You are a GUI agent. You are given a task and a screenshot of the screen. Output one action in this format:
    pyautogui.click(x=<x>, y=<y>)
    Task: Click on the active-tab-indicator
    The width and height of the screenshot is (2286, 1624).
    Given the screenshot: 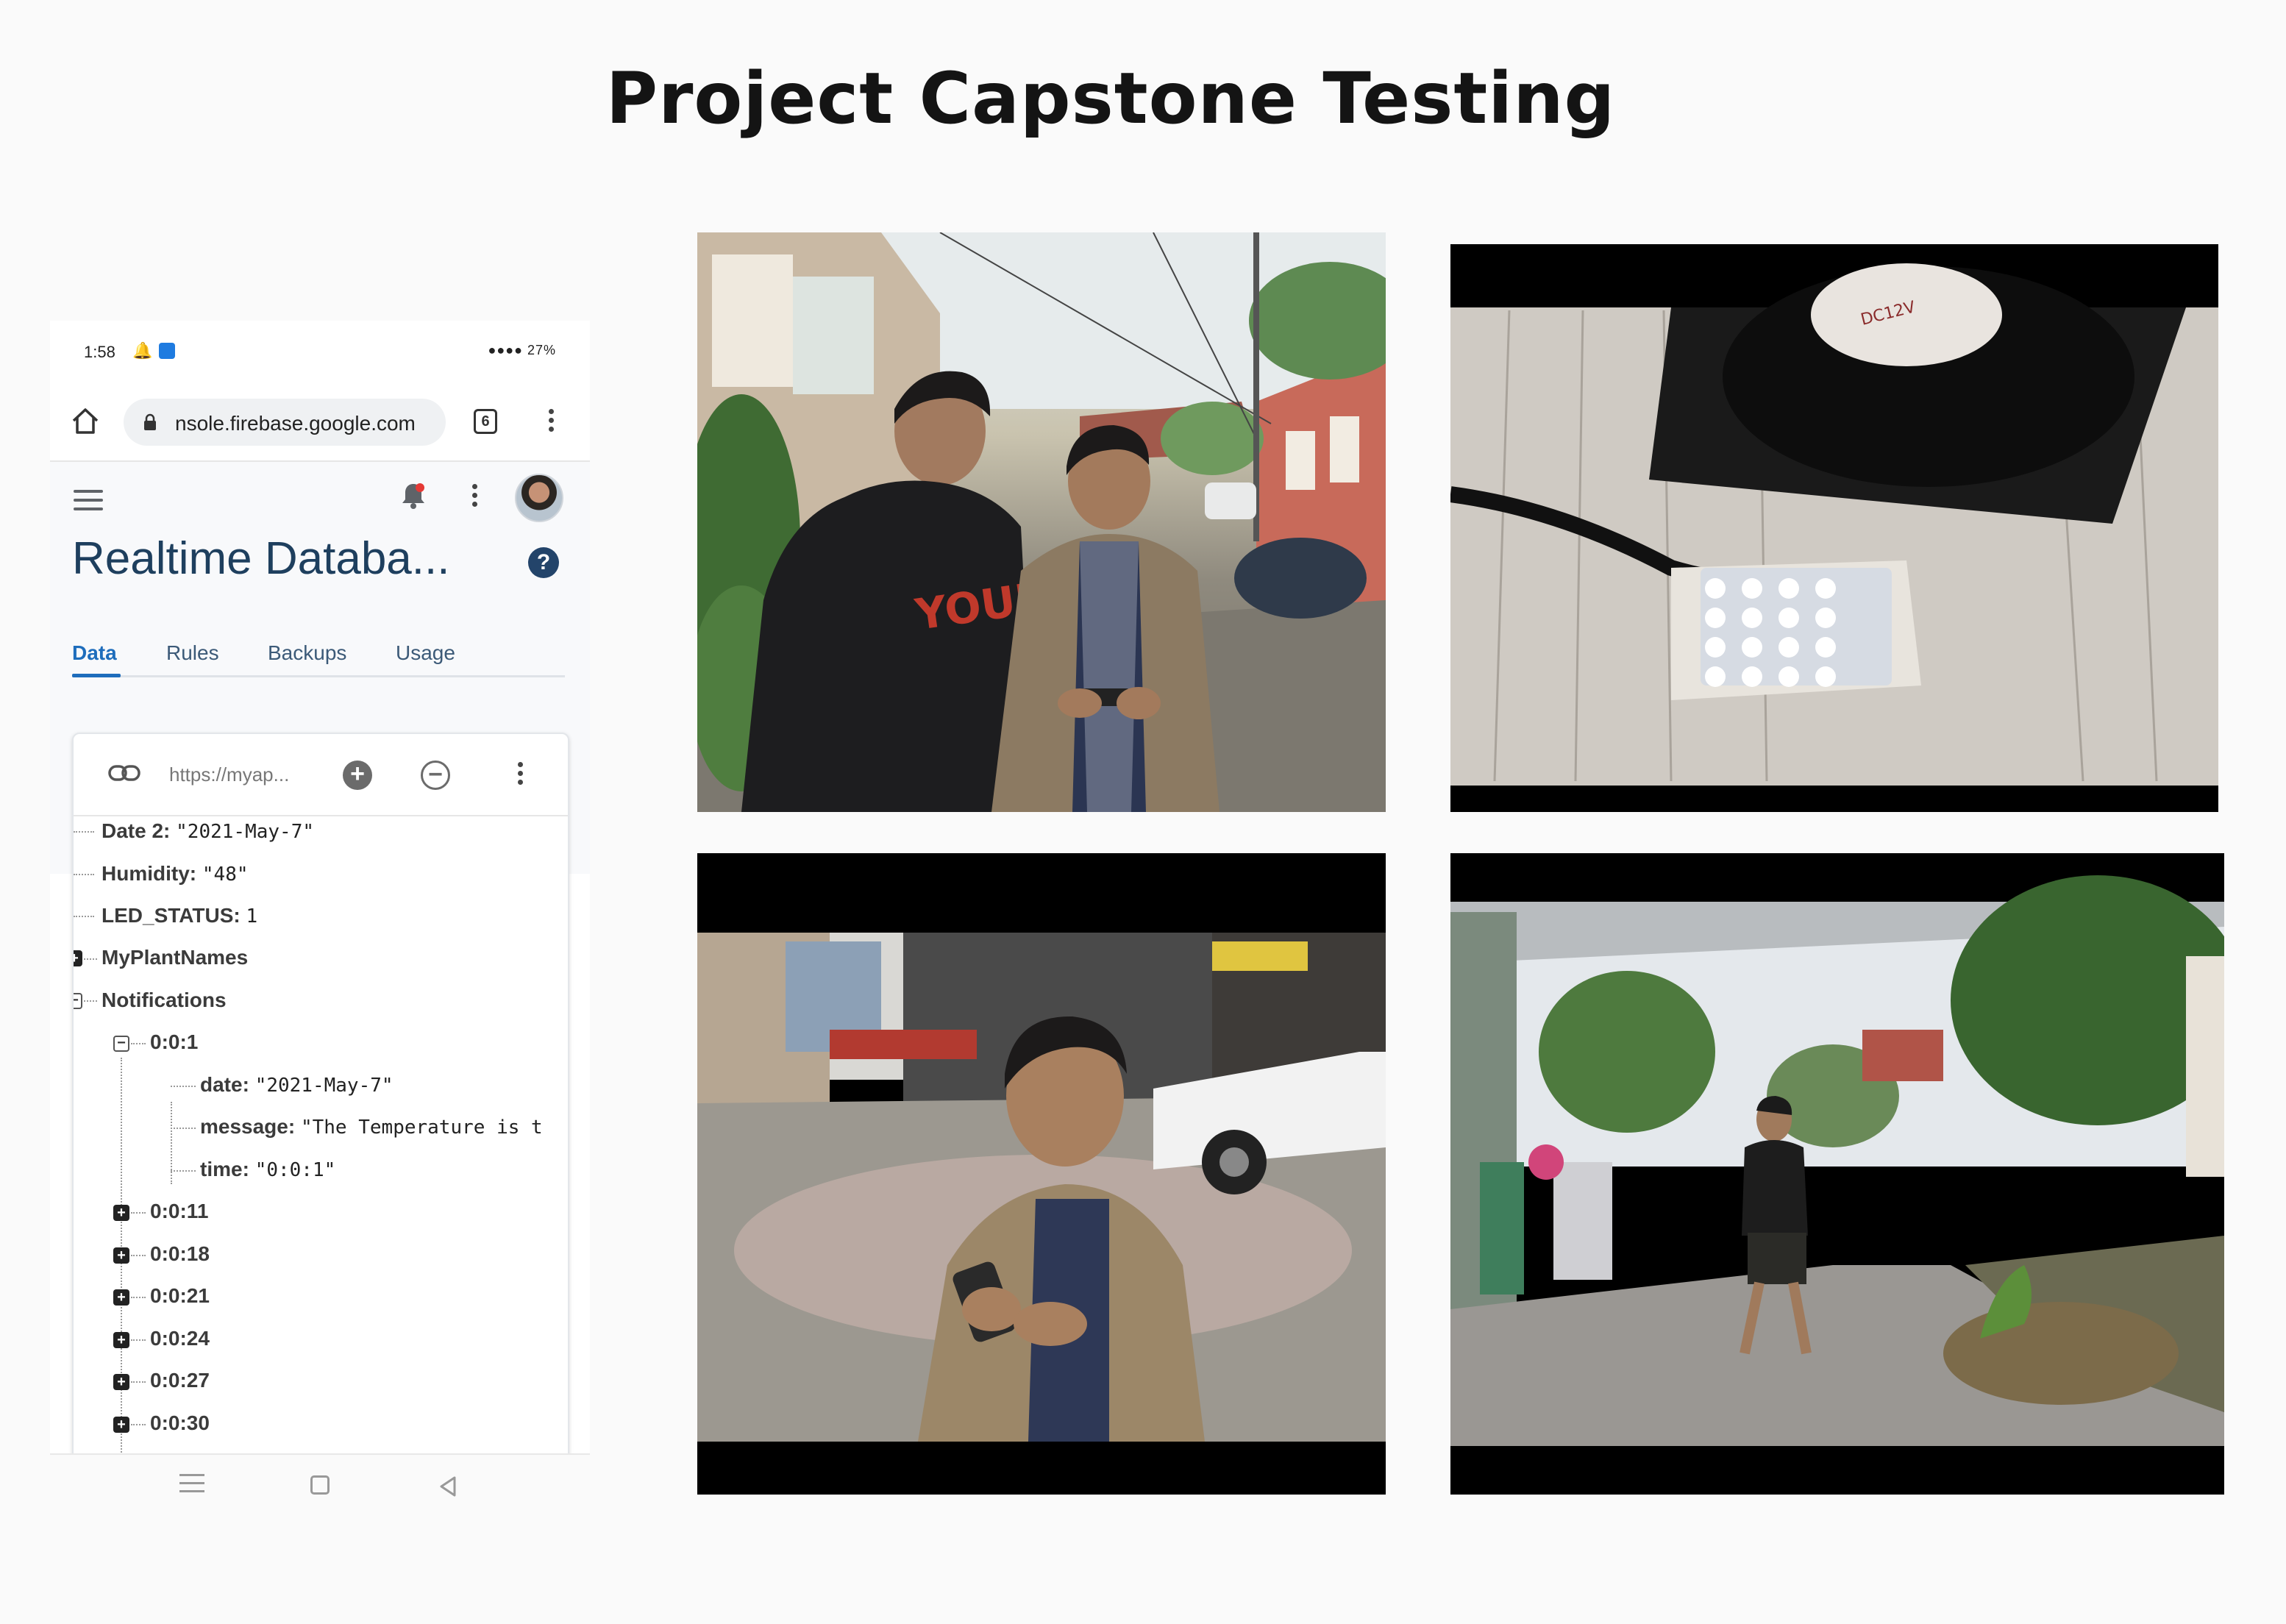 What is the action you would take?
    pyautogui.click(x=96, y=675)
    